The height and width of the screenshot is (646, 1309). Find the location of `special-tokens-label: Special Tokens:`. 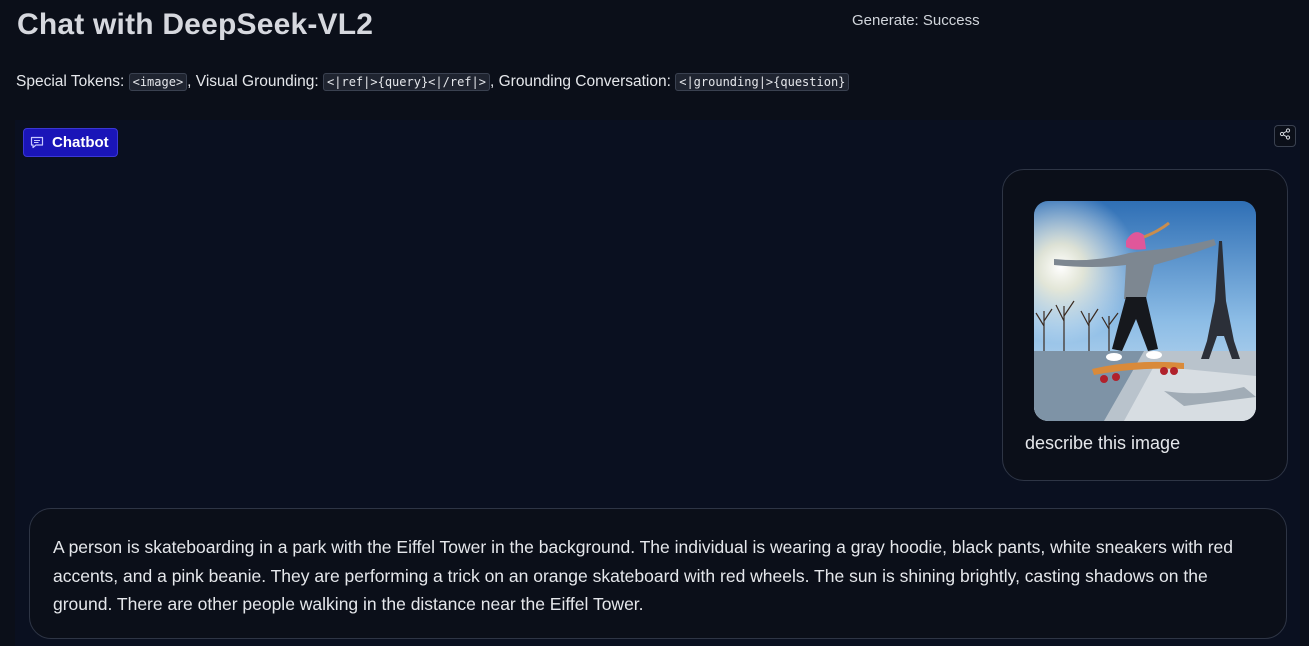

special-tokens-label: Special Tokens: is located at coordinates (72, 81).